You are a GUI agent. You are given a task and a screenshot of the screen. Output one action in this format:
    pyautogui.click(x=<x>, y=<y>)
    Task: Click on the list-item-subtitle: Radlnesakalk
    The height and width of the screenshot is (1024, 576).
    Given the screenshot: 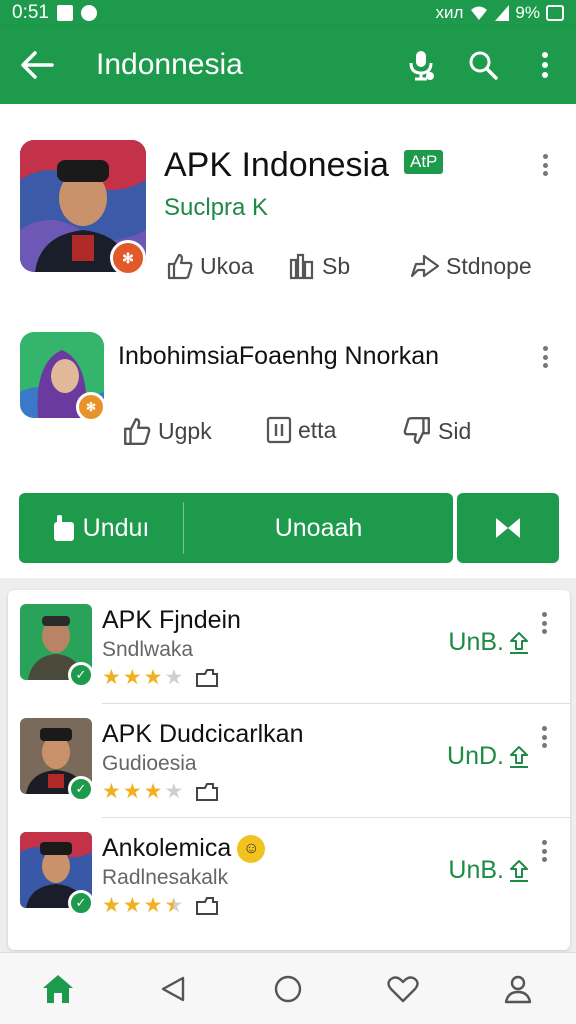 What is the action you would take?
    pyautogui.click(x=165, y=877)
    